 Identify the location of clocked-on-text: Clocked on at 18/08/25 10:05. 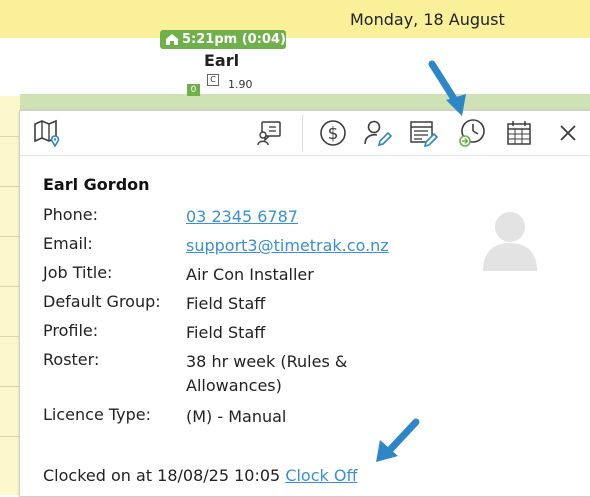
(162, 475).